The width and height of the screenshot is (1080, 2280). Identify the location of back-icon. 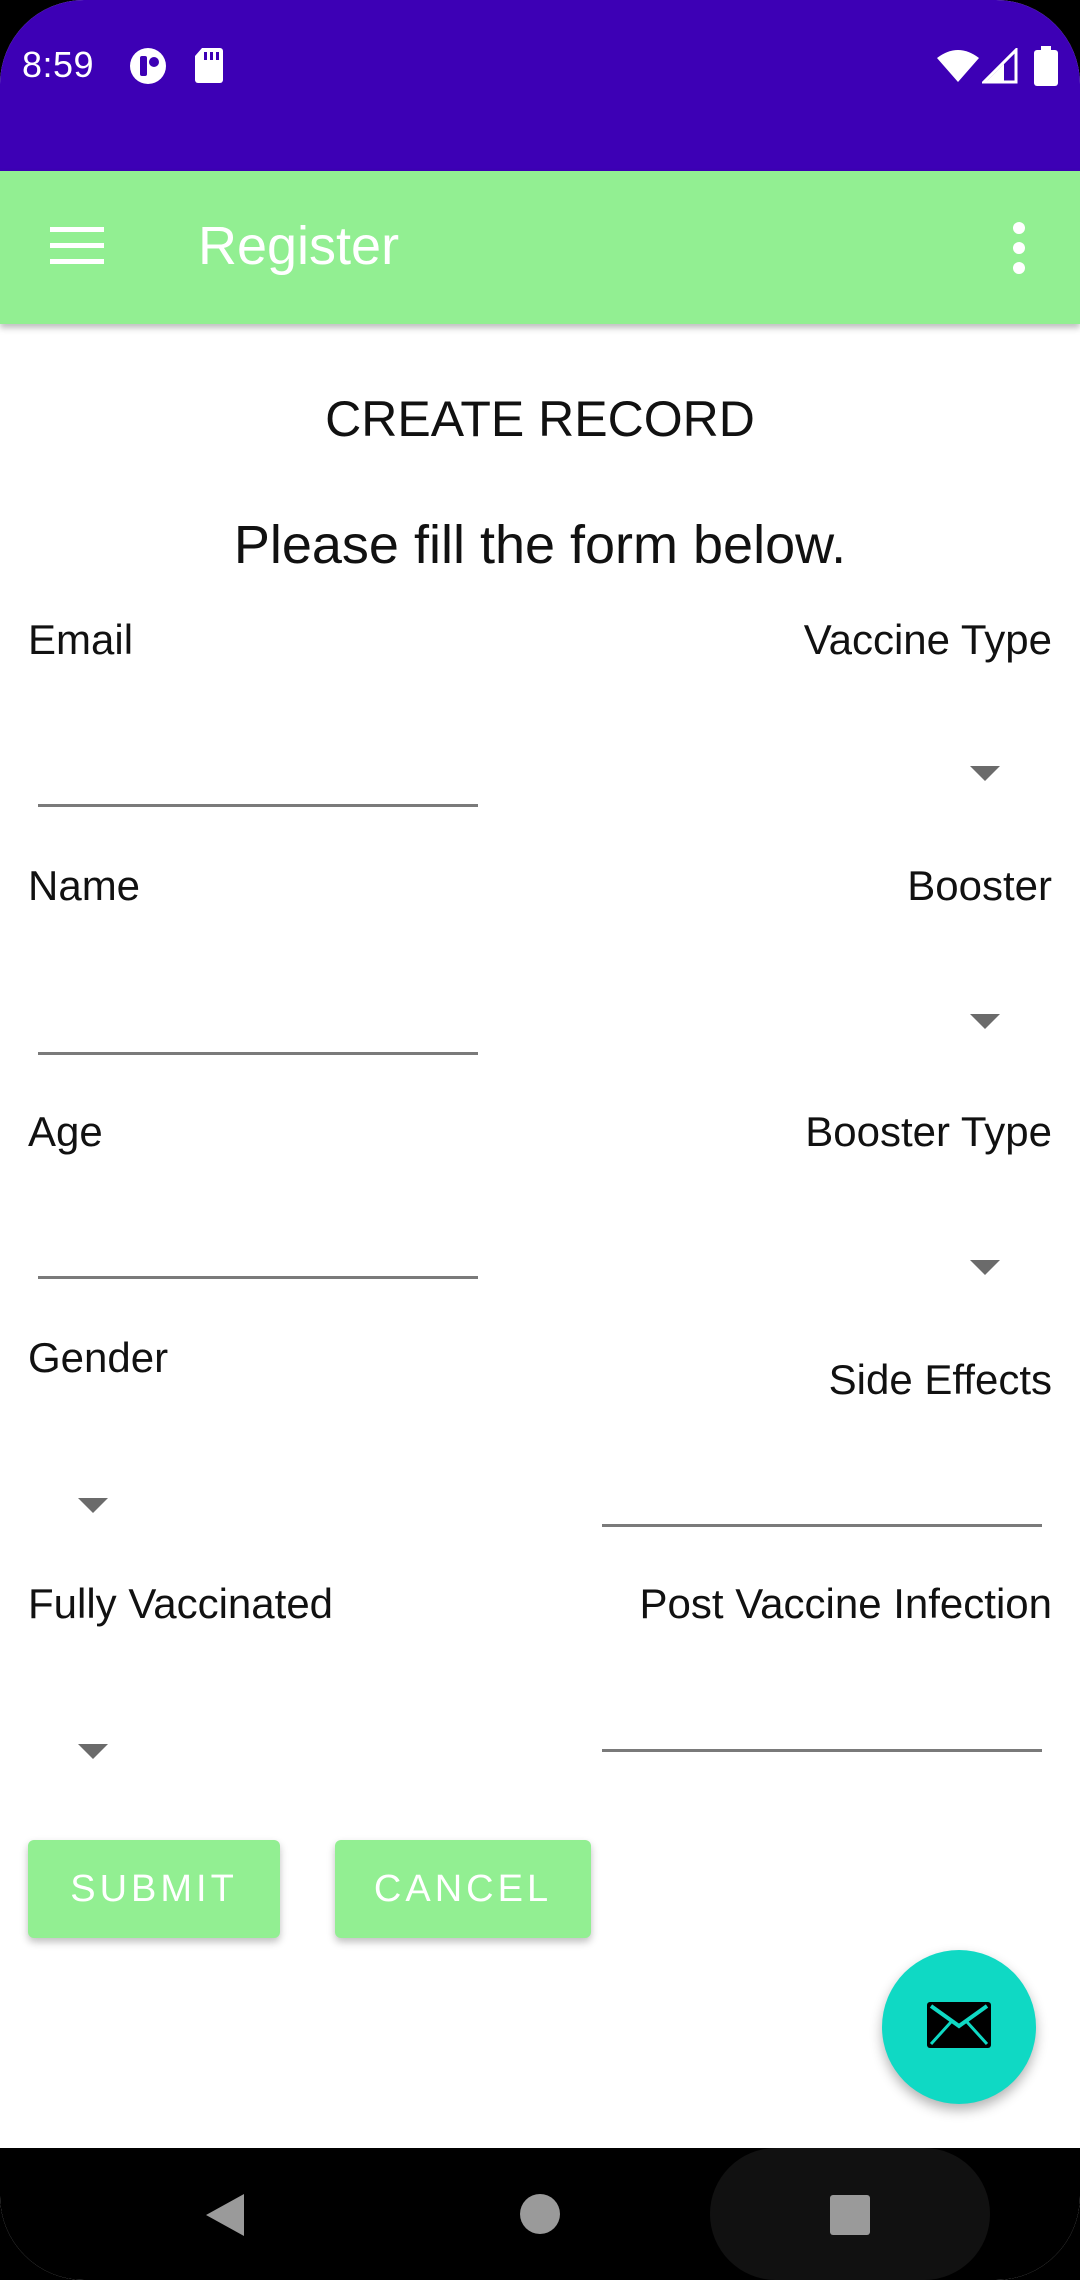
(225, 2217).